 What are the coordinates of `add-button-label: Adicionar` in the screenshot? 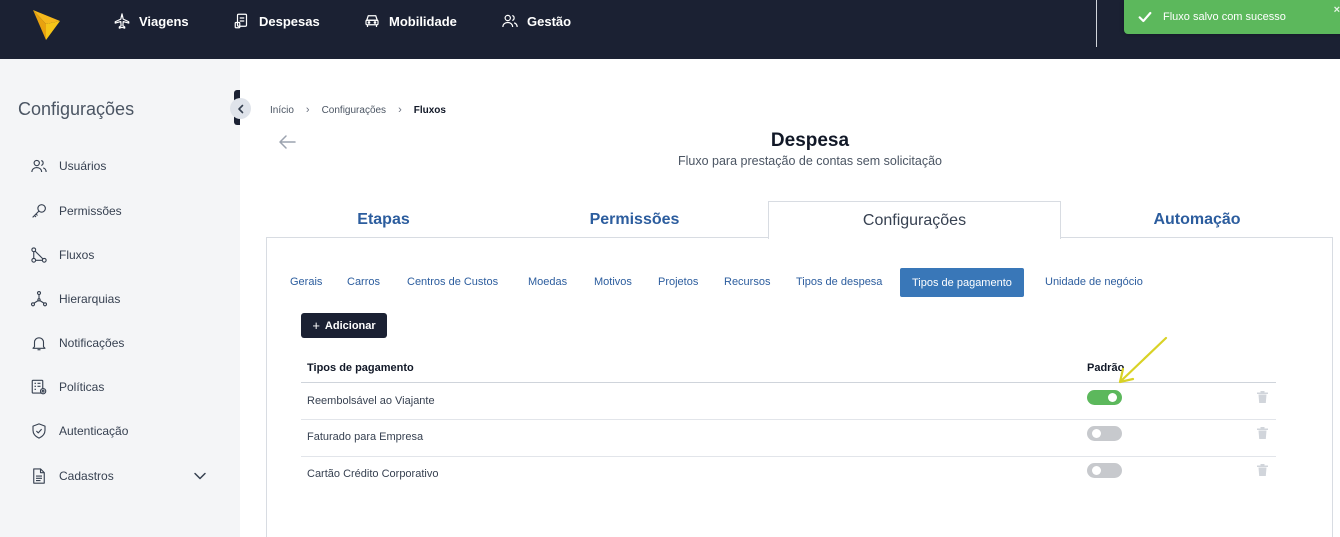 It's located at (350, 325).